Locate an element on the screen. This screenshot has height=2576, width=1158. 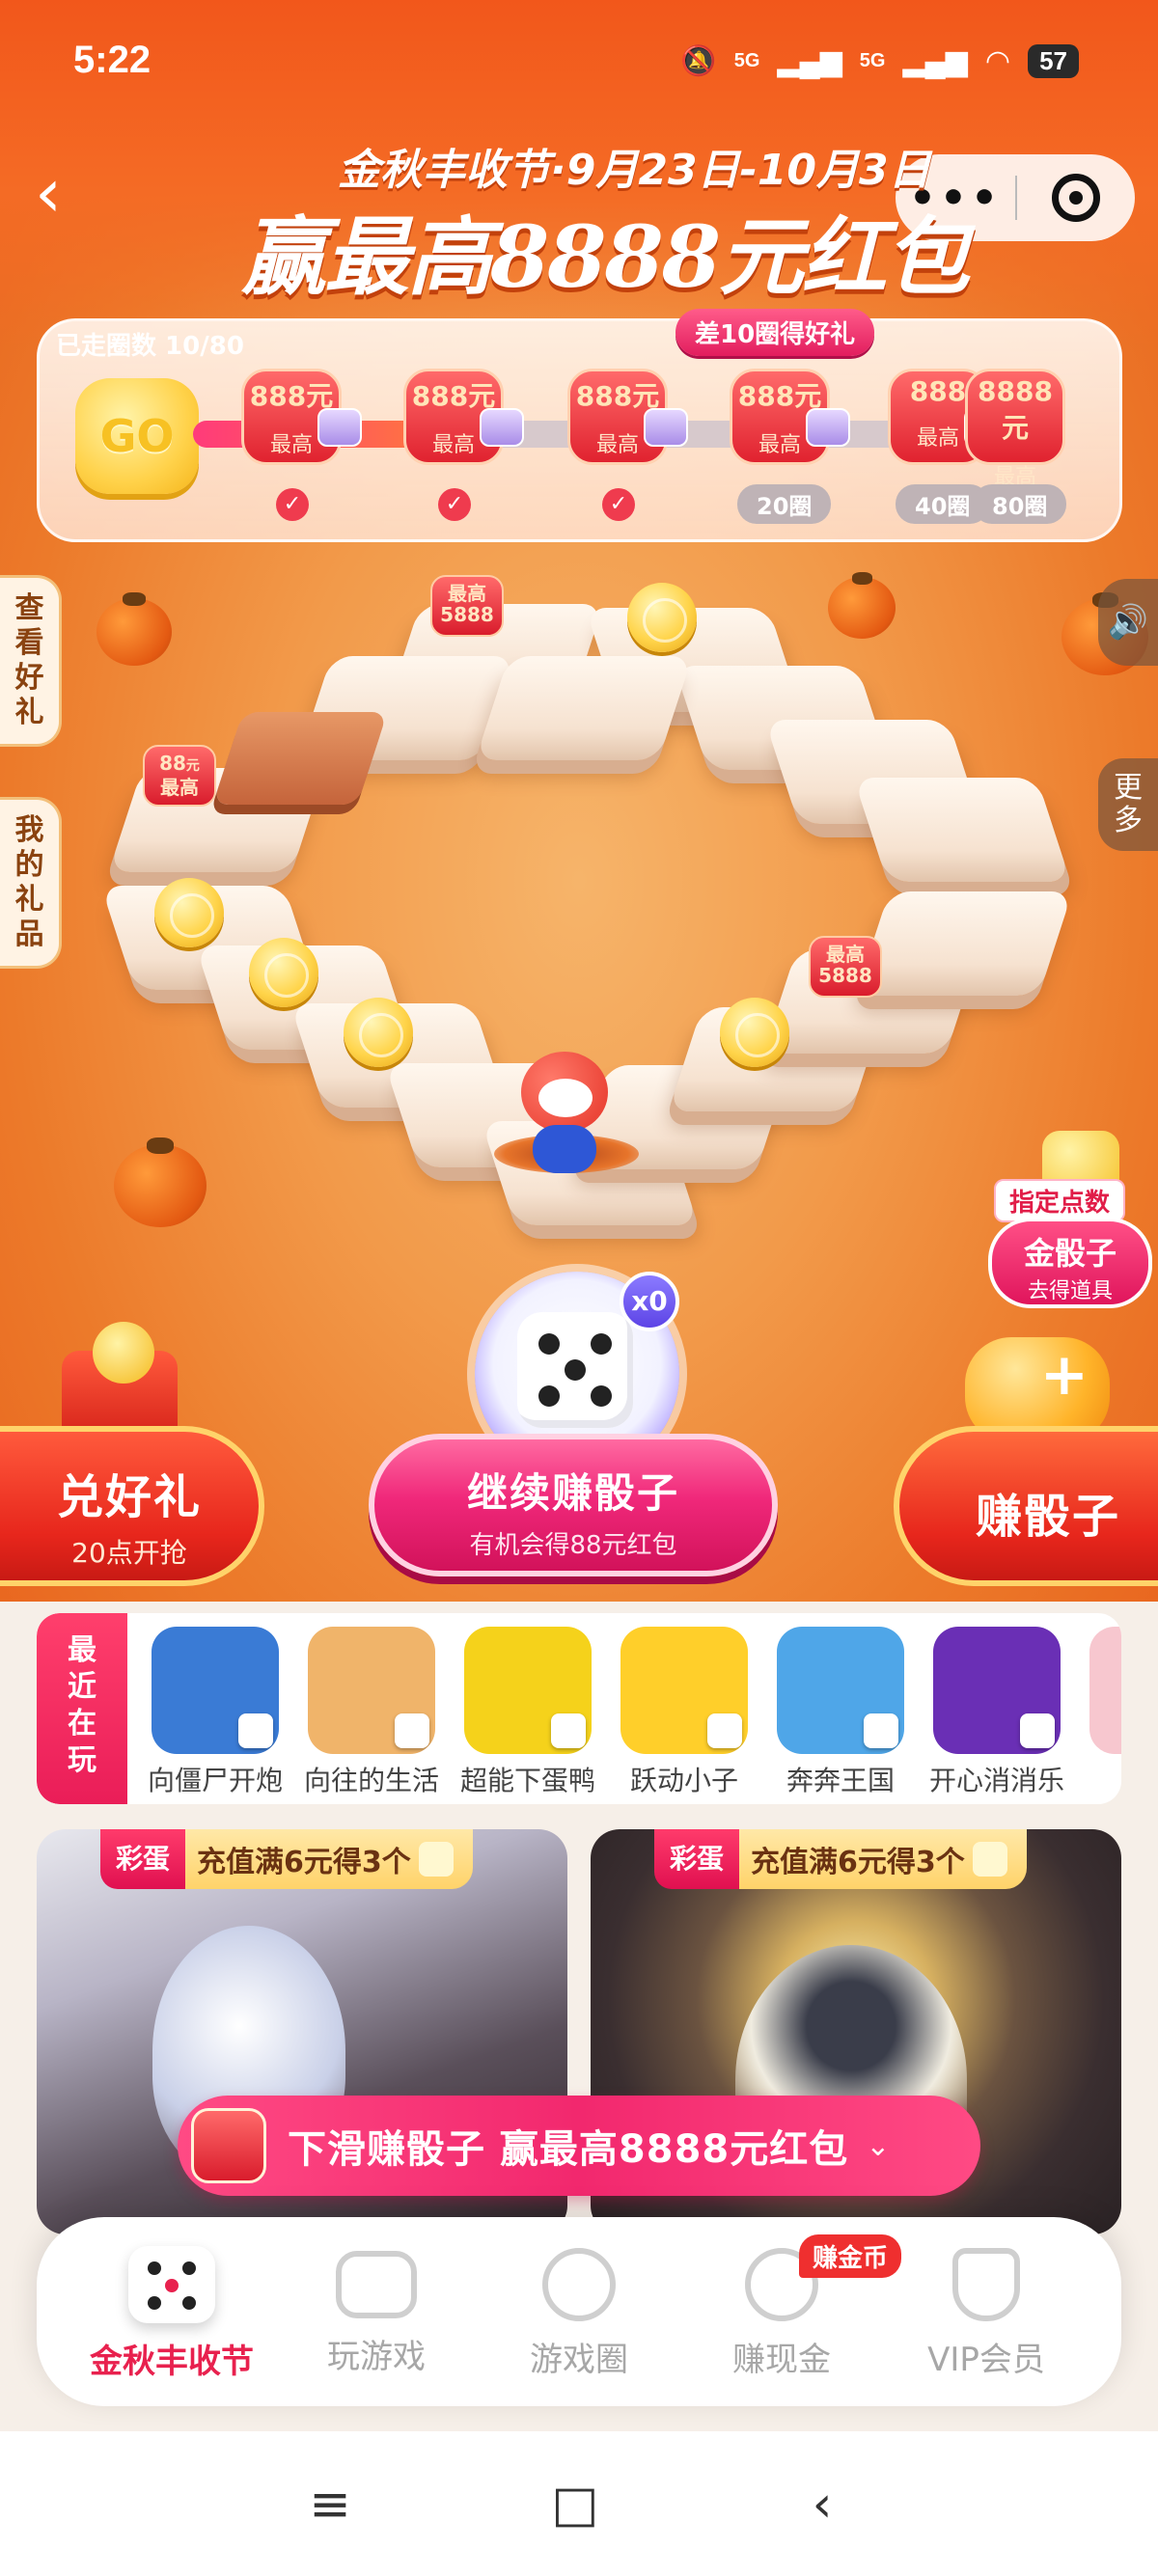
red-packet-icon is located at coordinates (228, 2146).